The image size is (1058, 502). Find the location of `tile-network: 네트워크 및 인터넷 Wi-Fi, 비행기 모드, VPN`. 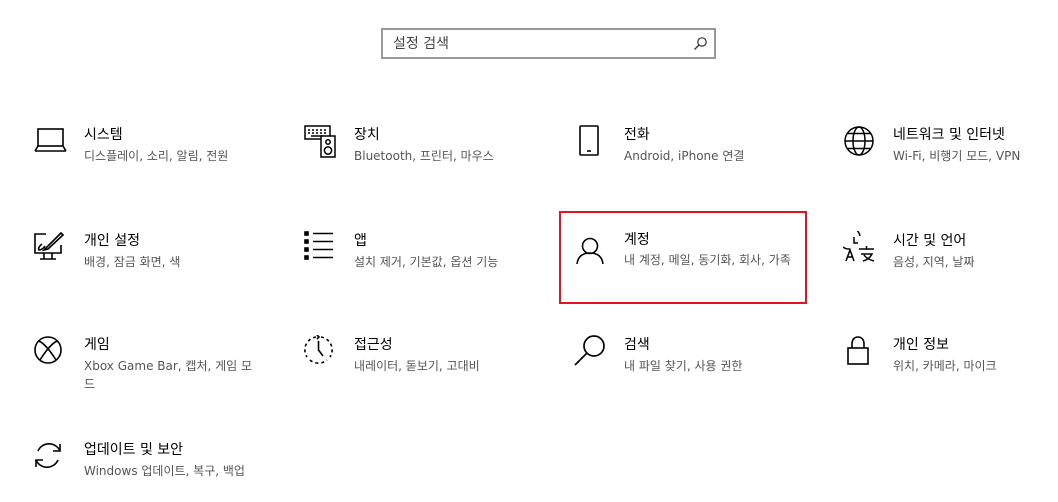

tile-network: 네트워크 및 인터넷 Wi-Fi, 비행기 모드, VPN is located at coordinates (950, 165).